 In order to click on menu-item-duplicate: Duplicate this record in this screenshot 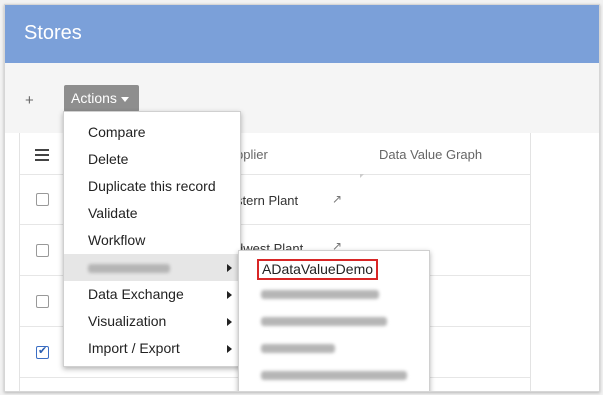, I will do `click(152, 186)`.